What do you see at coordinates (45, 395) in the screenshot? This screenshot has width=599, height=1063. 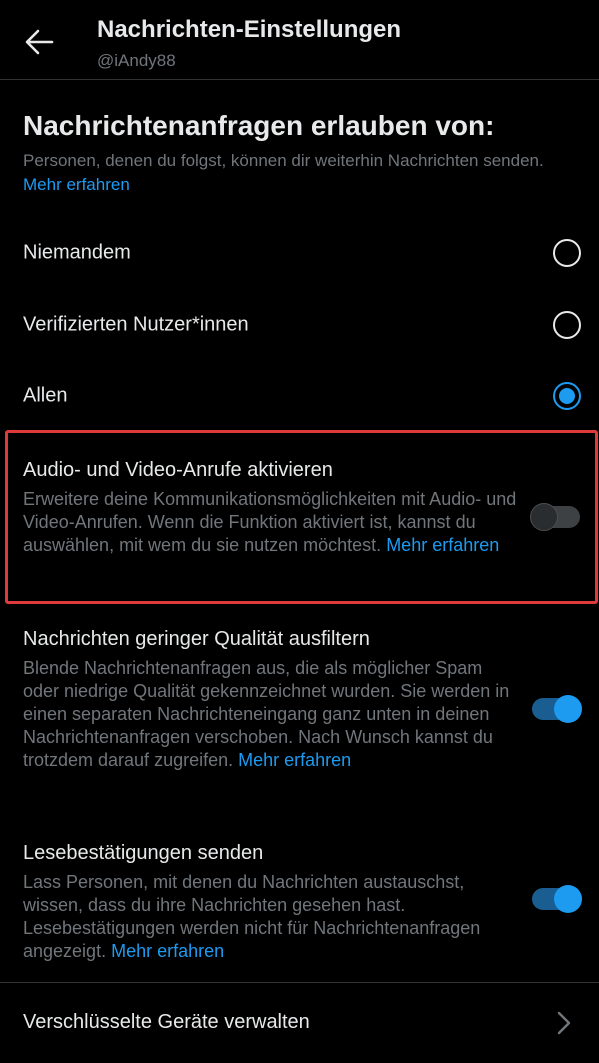 I see `radio-option-label: Allen` at bounding box center [45, 395].